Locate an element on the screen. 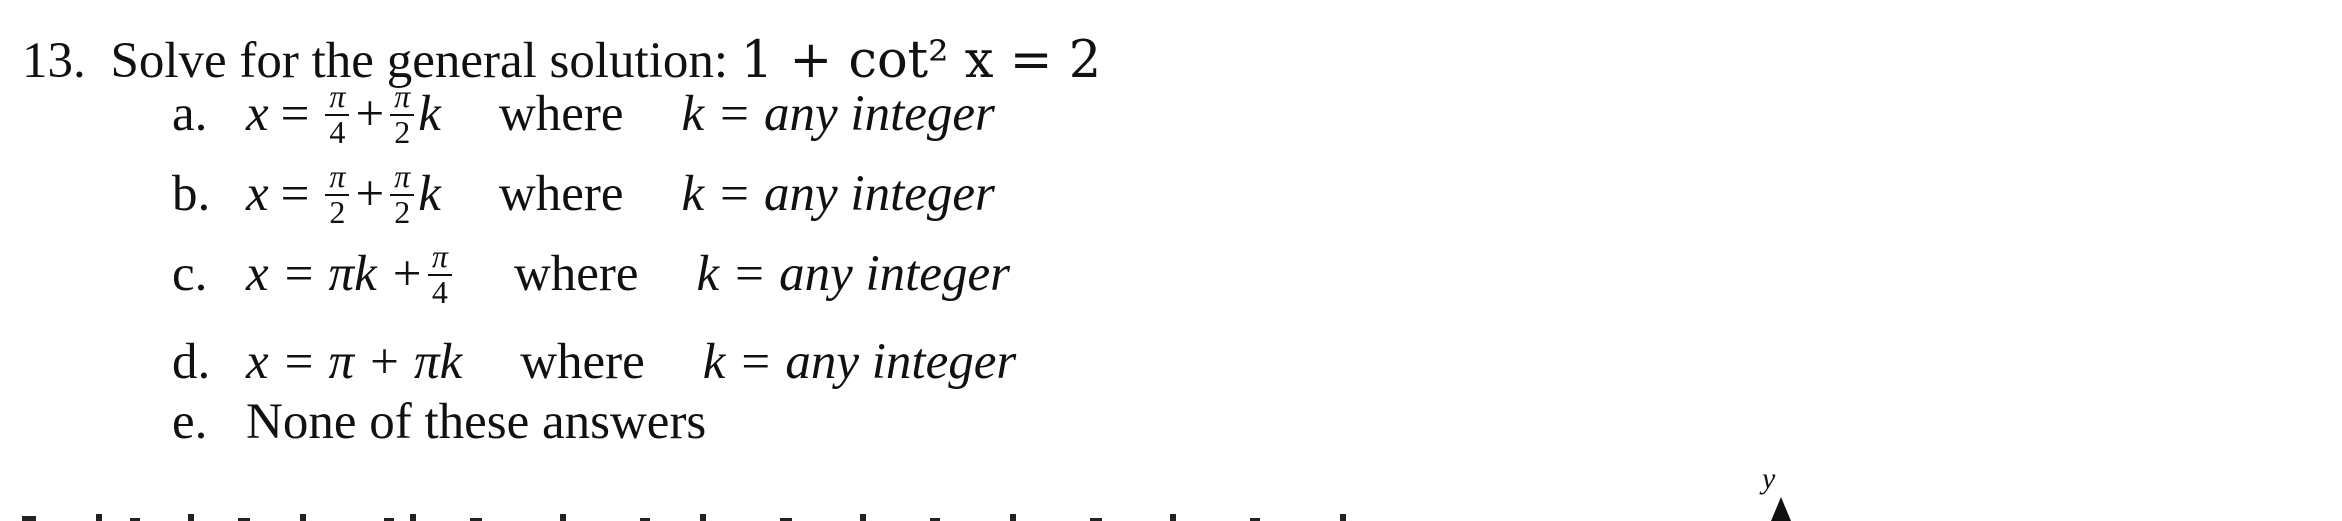 Image resolution: width=2342 pixels, height=521 pixels. choice-a: a. x = π 4 + π 2 k where k = any integer is located at coordinates (583, 114).